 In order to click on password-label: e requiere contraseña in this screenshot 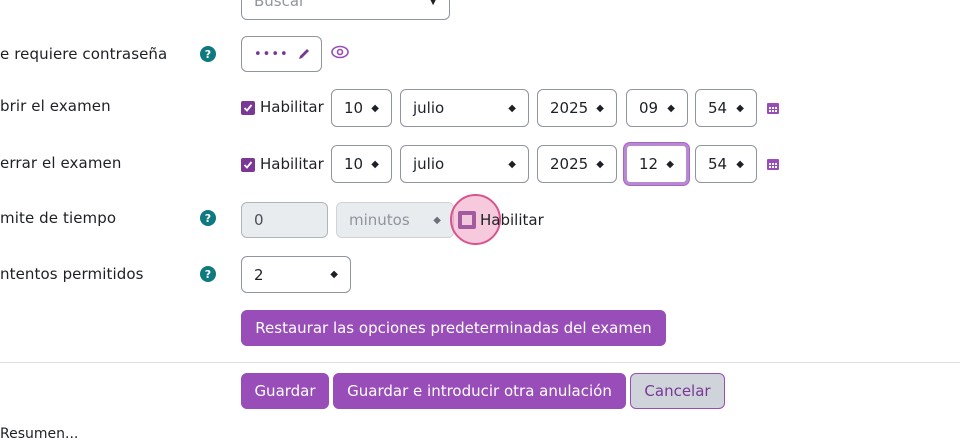, I will do `click(84, 54)`.